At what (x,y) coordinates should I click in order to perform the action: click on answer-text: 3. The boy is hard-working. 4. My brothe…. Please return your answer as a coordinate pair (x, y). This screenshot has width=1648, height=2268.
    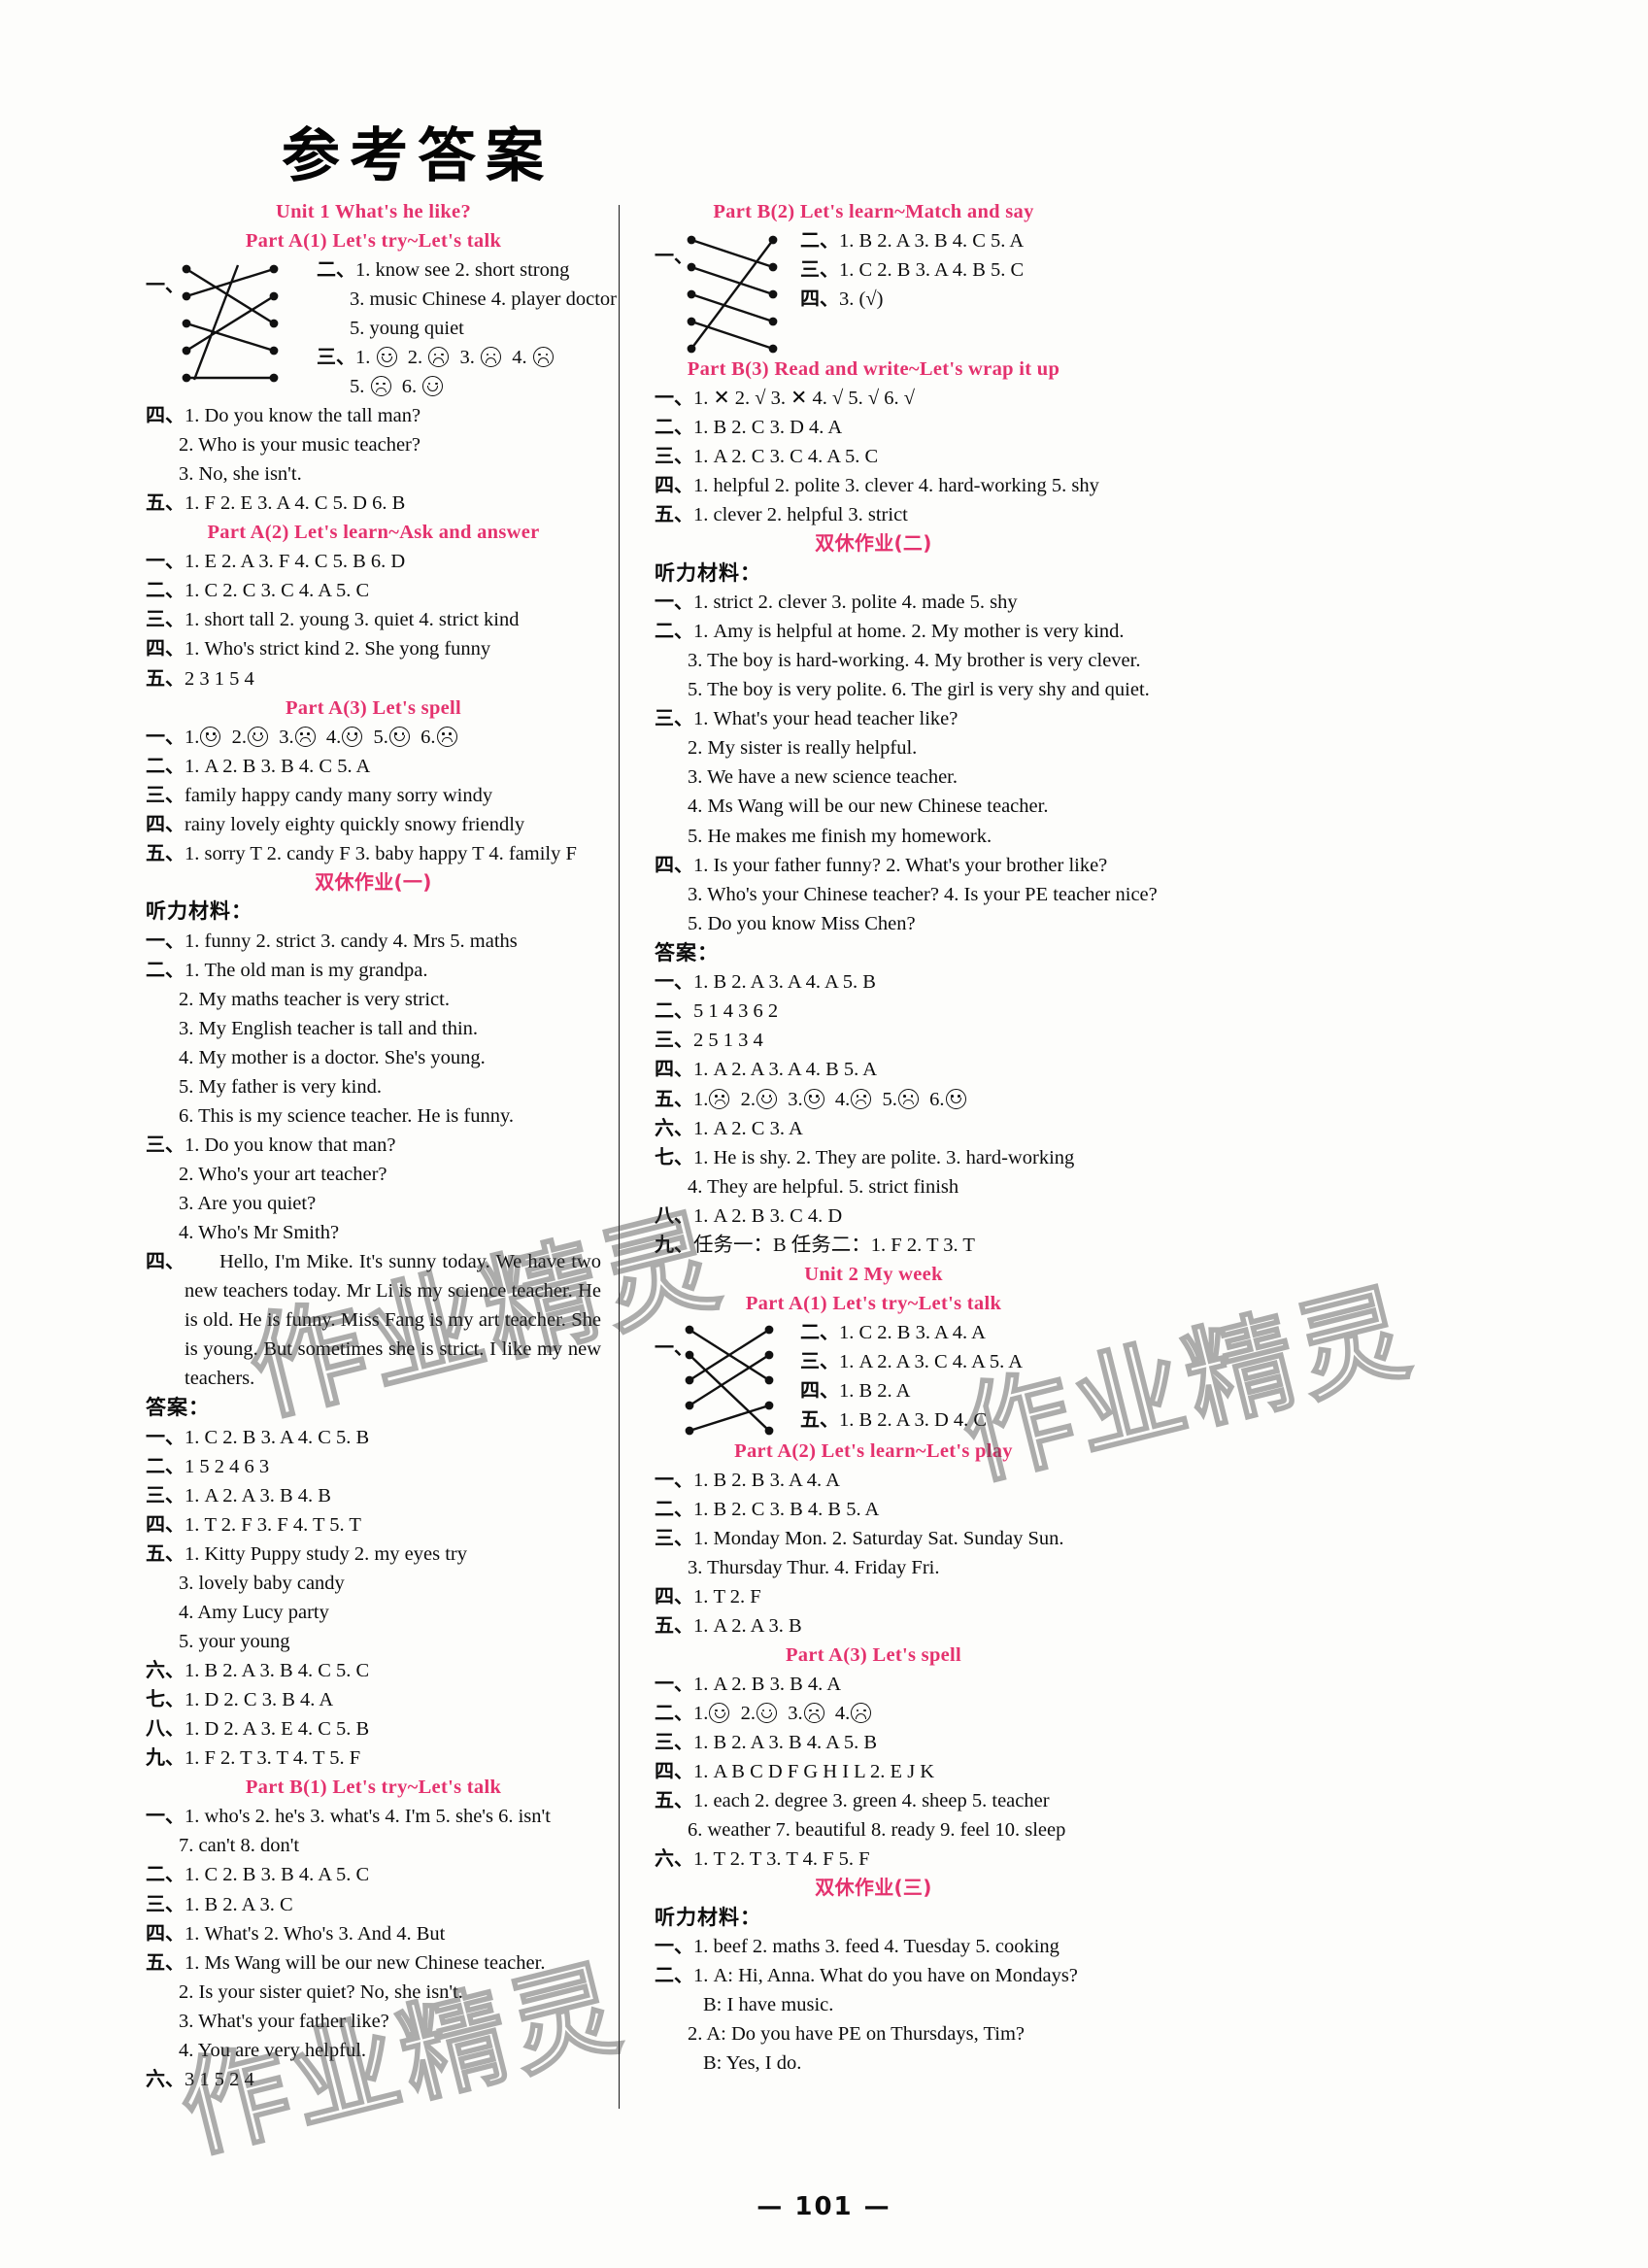
    Looking at the image, I should click on (914, 661).